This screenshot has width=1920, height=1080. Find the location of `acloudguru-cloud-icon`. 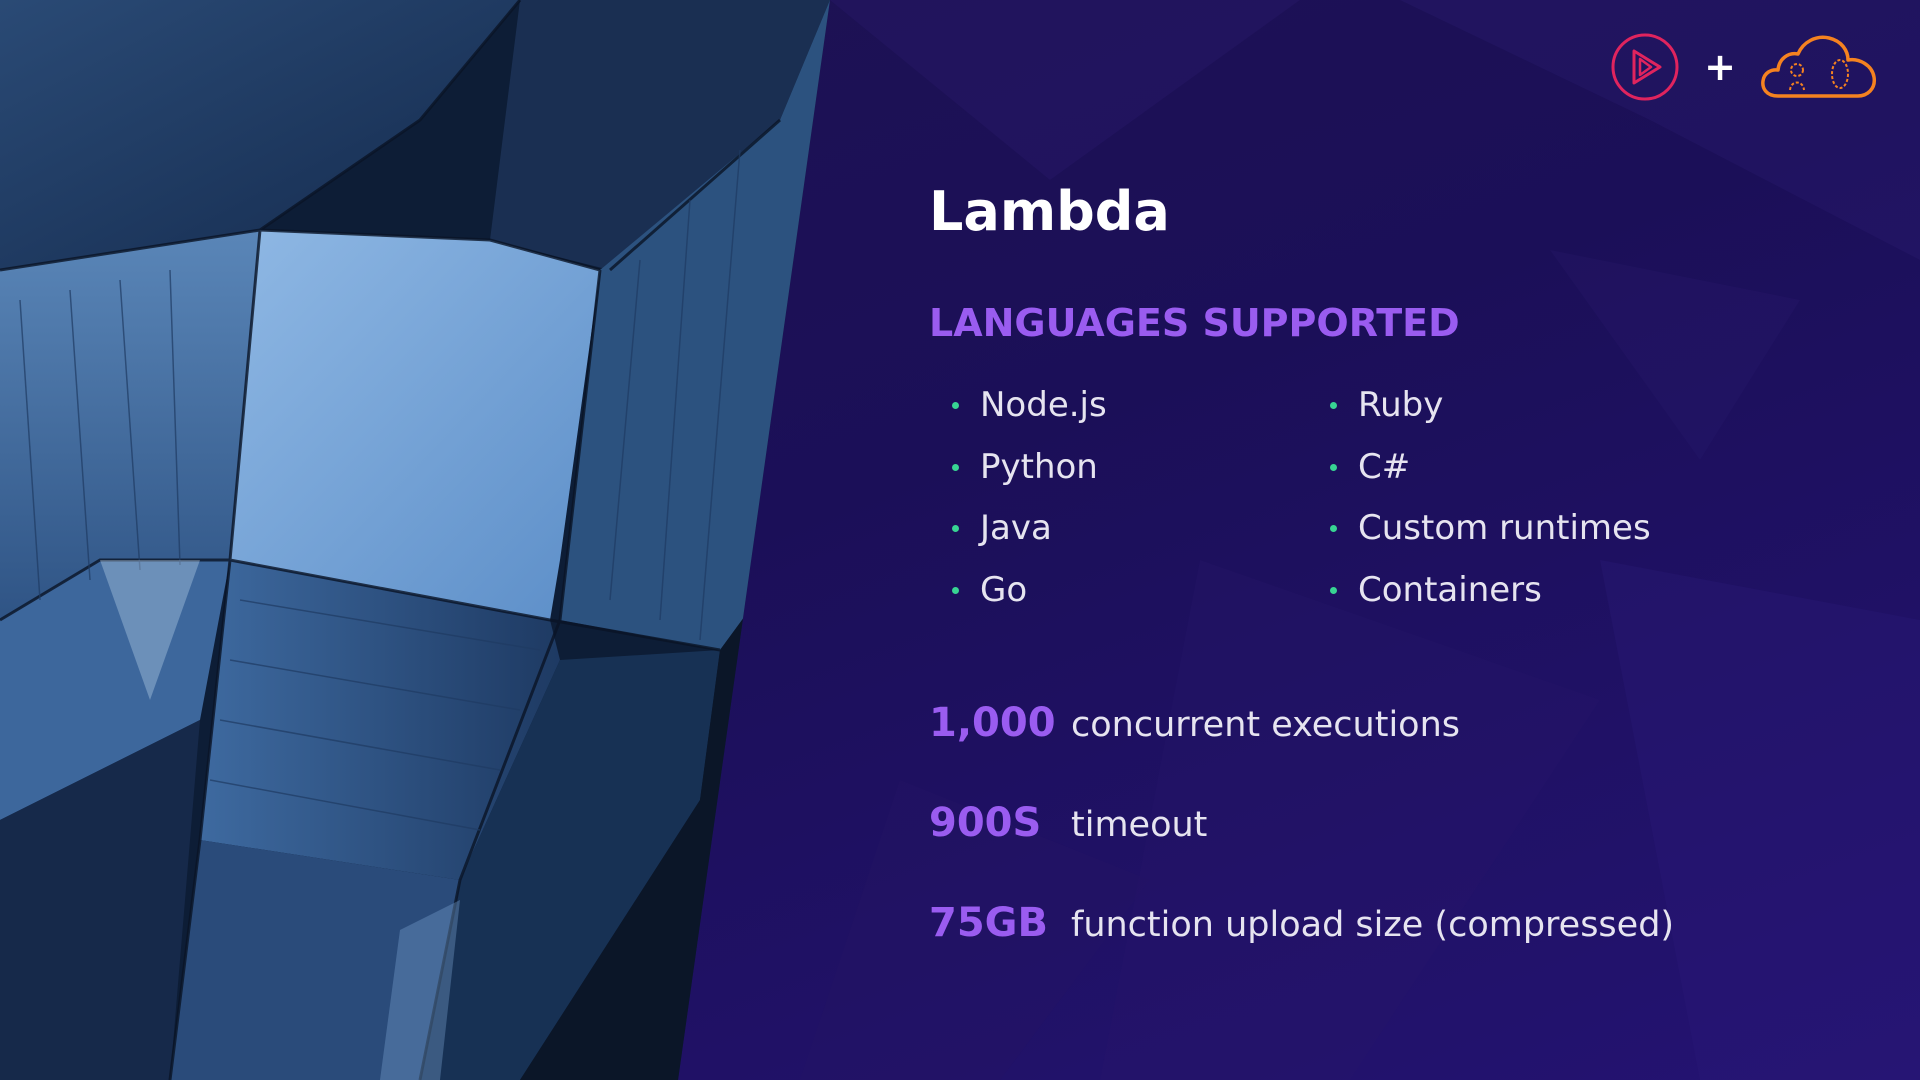

acloudguru-cloud-icon is located at coordinates (1819, 66).